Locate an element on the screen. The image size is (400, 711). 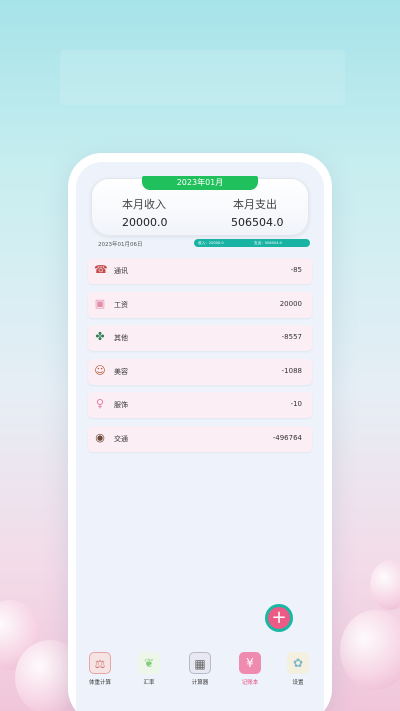
list-item: ☺ 美容 -1088 is located at coordinates (200, 371).